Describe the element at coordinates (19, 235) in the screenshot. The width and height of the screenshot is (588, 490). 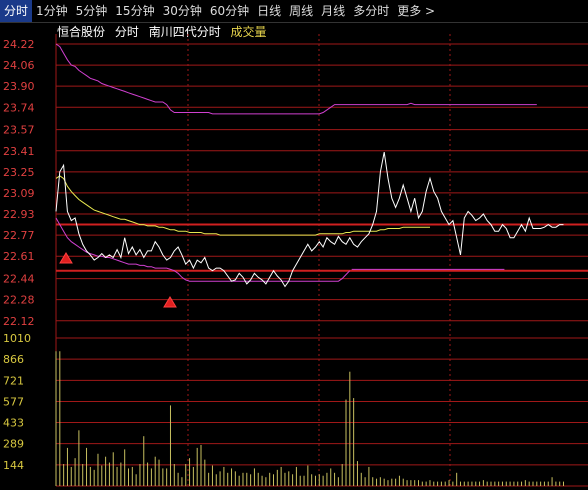
I see `price-tick-label: 22.77` at that location.